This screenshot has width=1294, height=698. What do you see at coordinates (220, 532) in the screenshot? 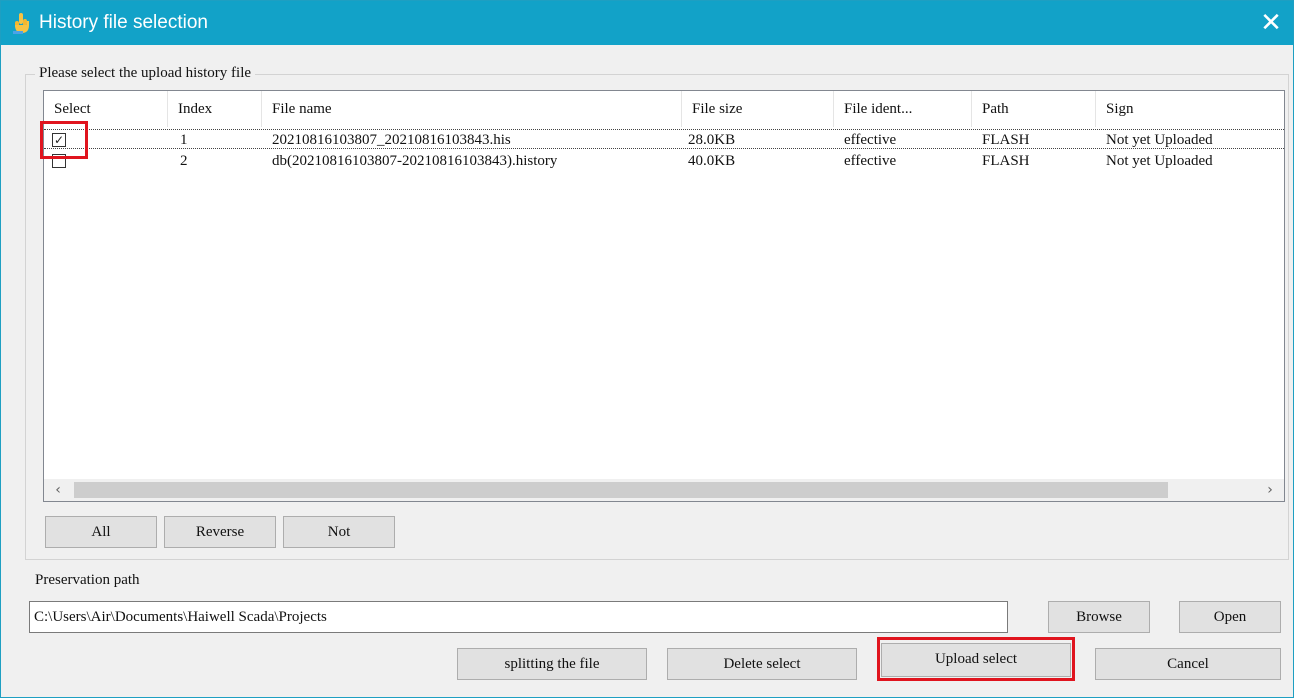
I see `reverse-selection-button: Reverse` at bounding box center [220, 532].